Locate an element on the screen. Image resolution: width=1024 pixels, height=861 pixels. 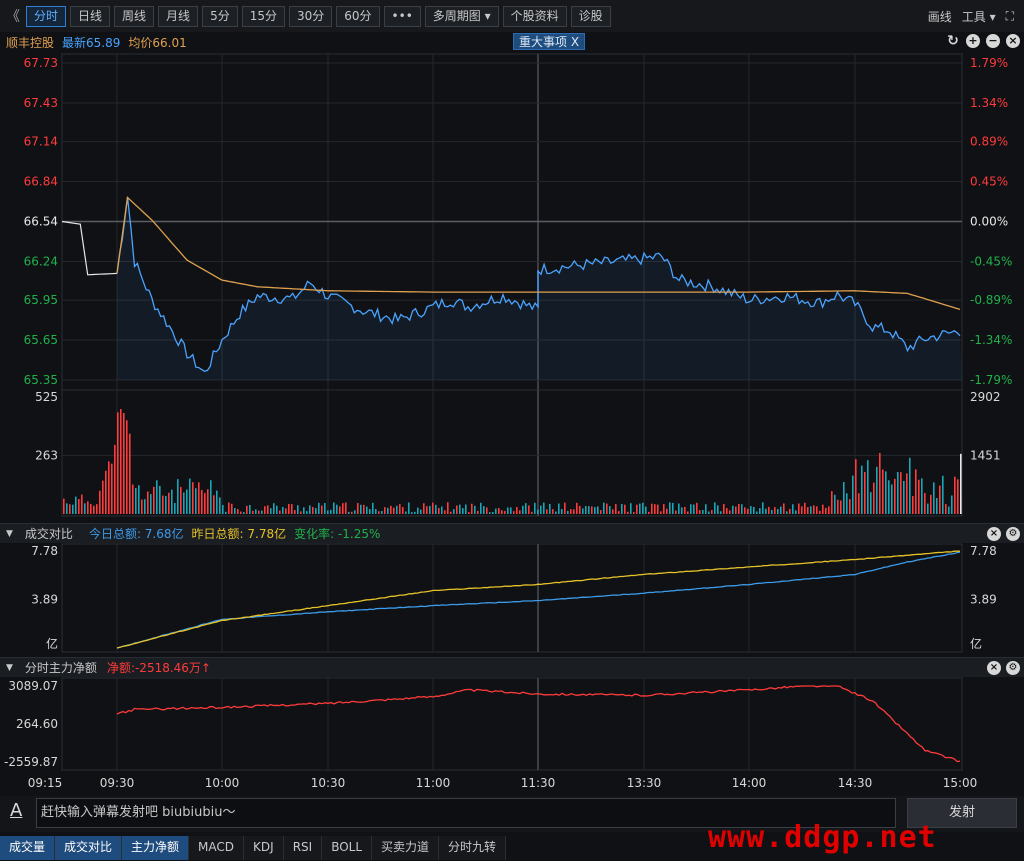
indicator-tab-4: KDJ is located at coordinates (264, 848).